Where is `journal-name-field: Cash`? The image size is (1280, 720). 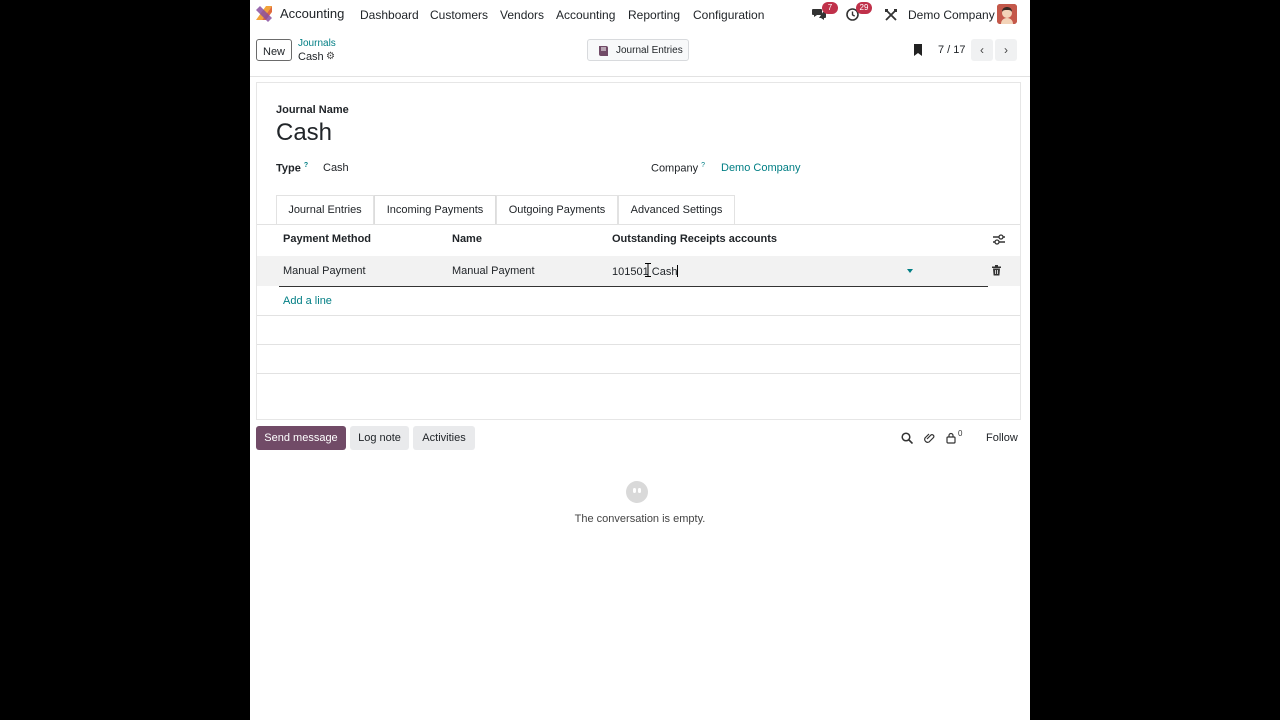 journal-name-field: Cash is located at coordinates (304, 133).